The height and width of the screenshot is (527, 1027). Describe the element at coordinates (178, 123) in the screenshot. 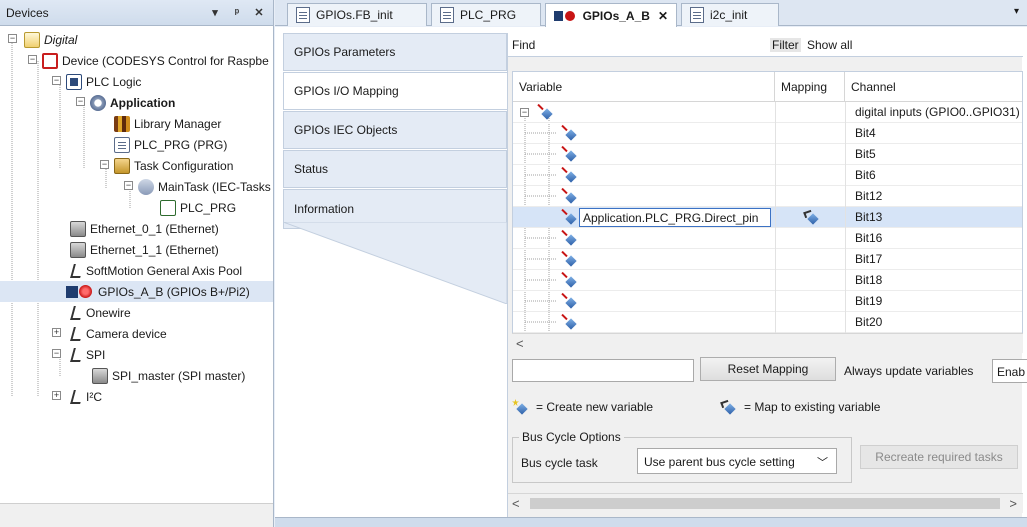

I see `tree-item-label: Library Manager` at that location.